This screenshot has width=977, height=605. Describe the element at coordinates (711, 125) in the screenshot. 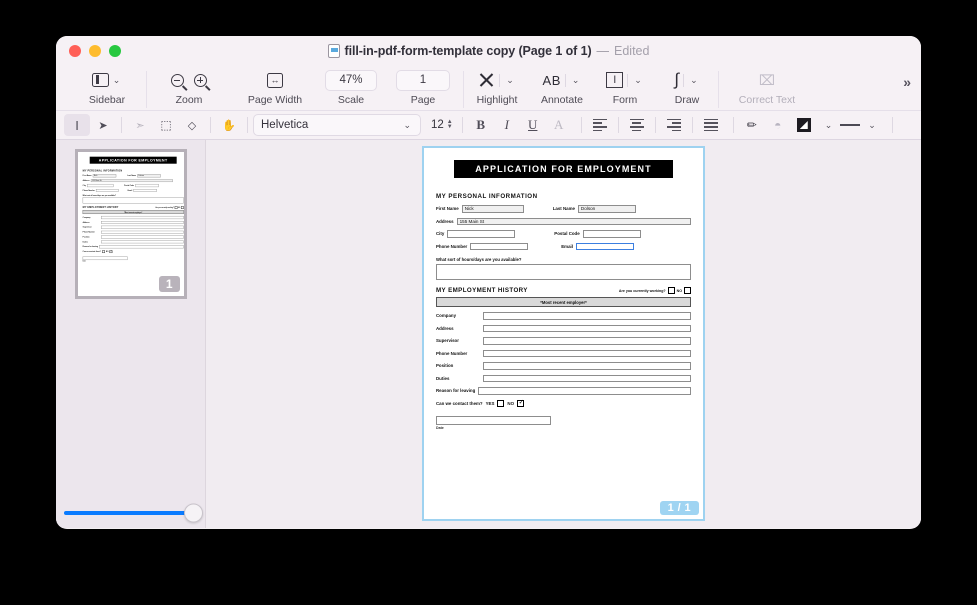

I see `align-justify-icon` at that location.